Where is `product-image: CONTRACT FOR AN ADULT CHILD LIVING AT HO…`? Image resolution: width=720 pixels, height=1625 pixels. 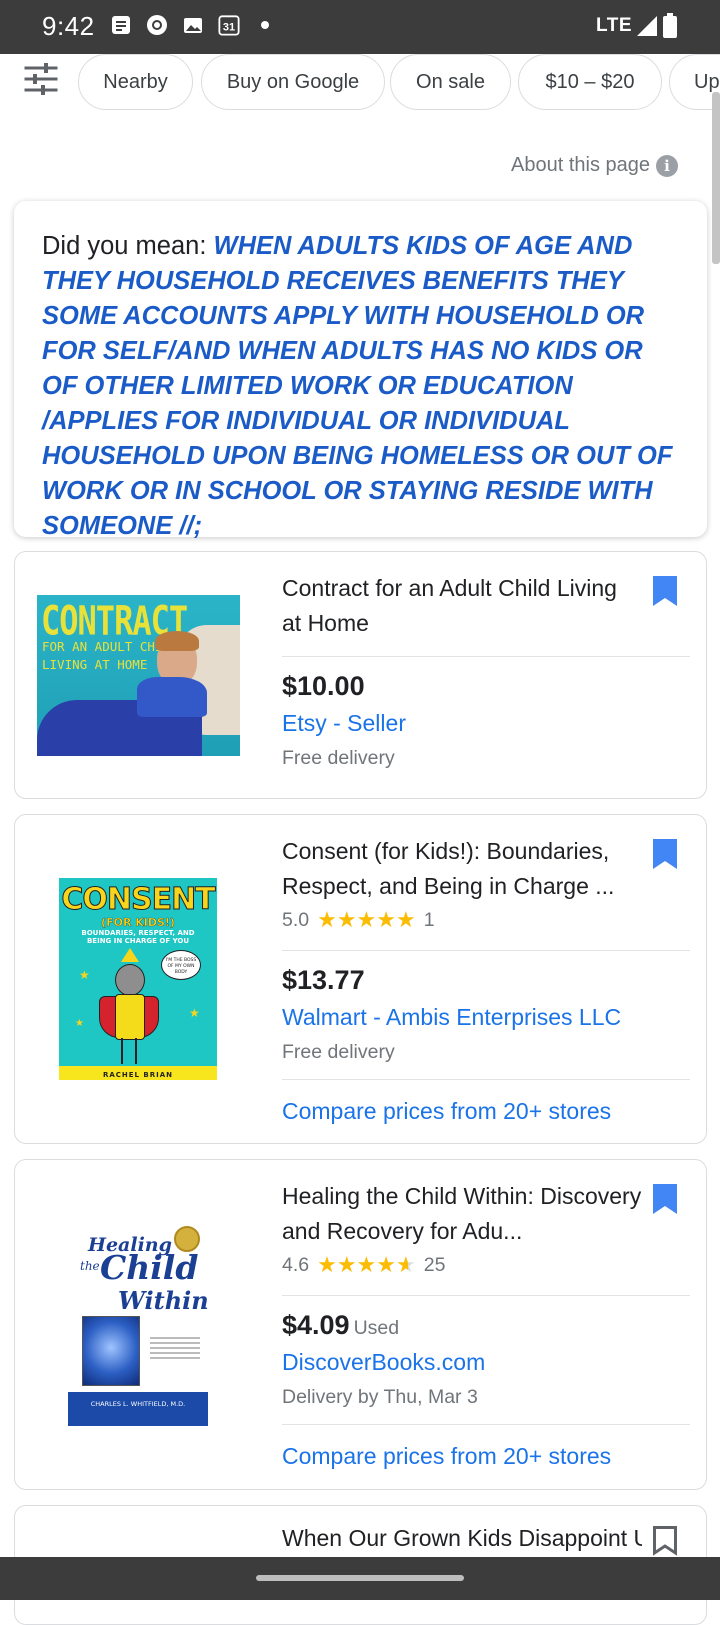
product-image: CONTRACT FOR AN ADULT CHILD LIVING AT HO… is located at coordinates (138, 675).